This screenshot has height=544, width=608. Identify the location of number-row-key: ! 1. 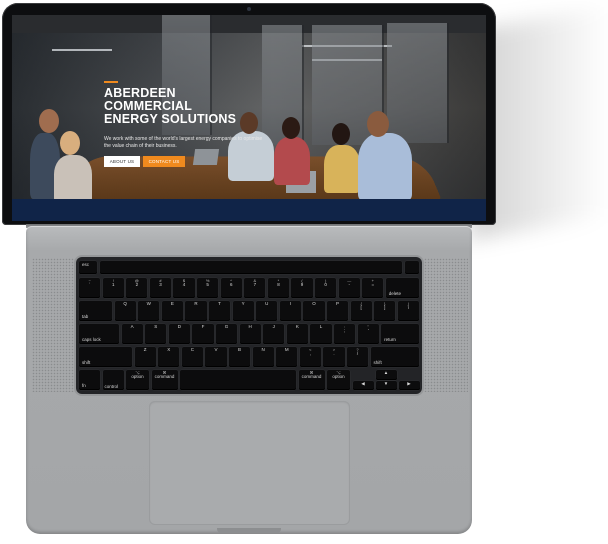
(113, 288).